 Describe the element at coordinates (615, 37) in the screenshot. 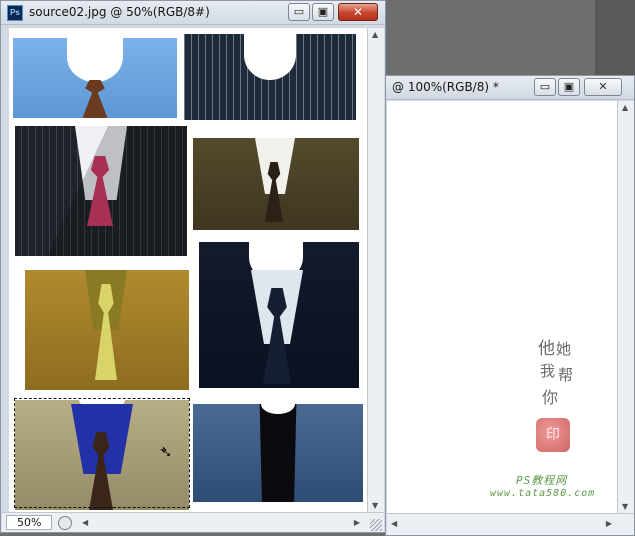

I see `workspace-panel-edge` at that location.